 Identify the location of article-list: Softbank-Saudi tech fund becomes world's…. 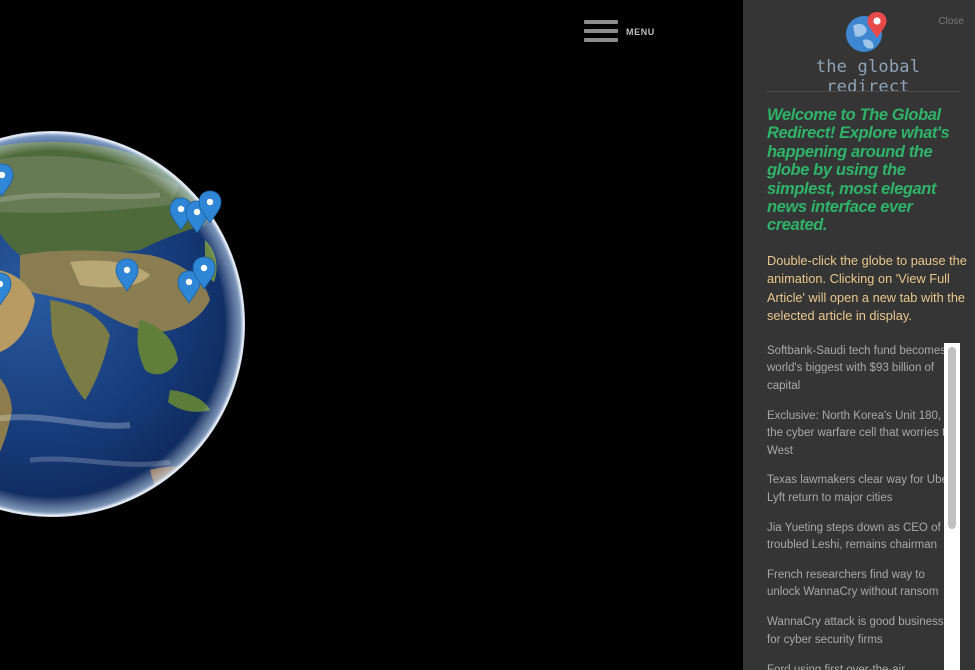
(863, 506).